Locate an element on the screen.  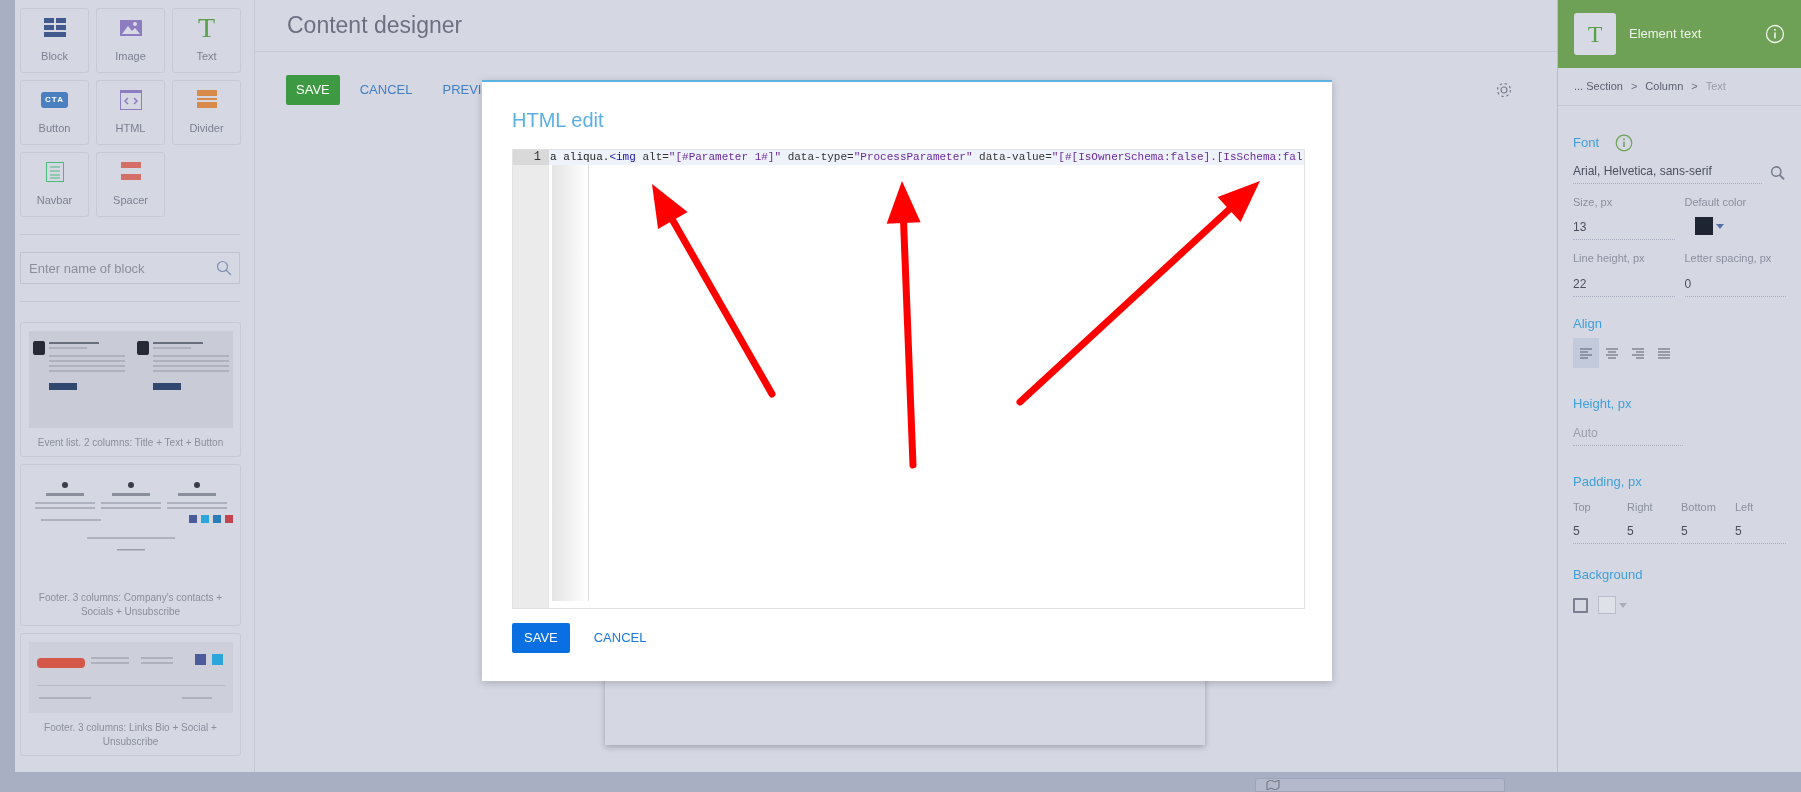
element-tile: CTA Button is located at coordinates (54, 112).